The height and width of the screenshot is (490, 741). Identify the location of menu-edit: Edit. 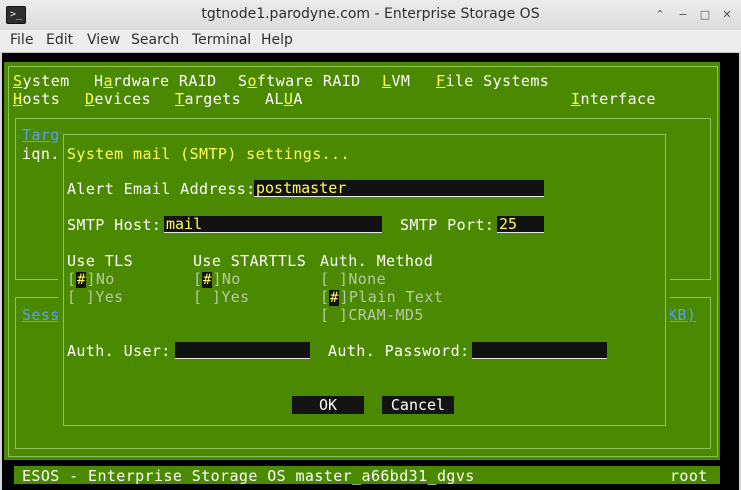
(59, 40).